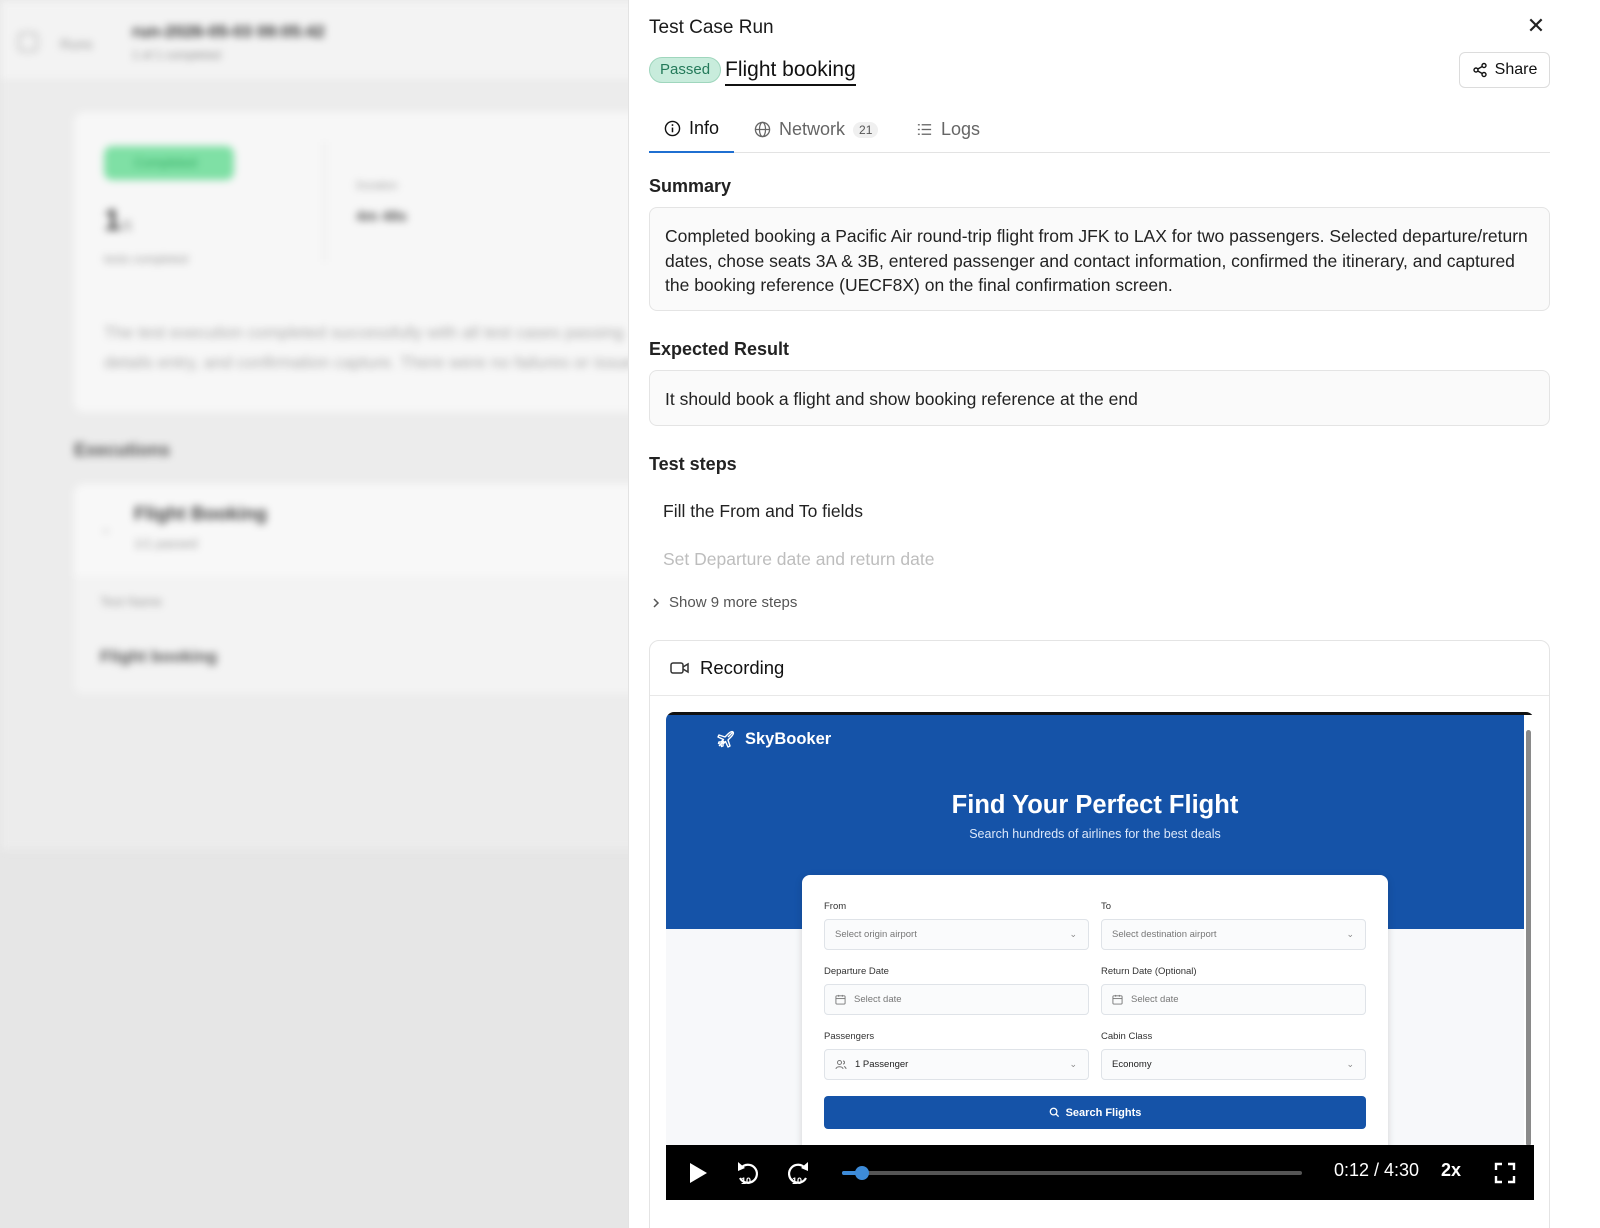  What do you see at coordinates (1233, 1064) in the screenshot?
I see `cabin-class-select: Economy ⌄` at bounding box center [1233, 1064].